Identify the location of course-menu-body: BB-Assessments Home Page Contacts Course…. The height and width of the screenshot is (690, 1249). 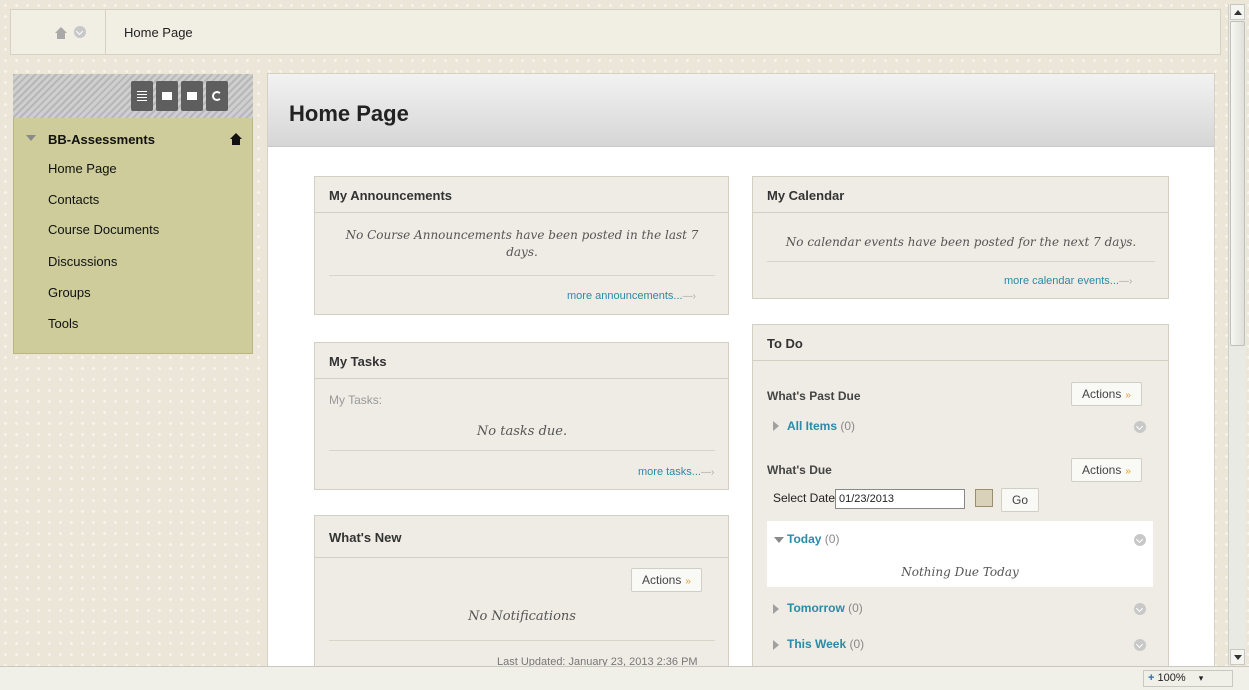
(133, 236).